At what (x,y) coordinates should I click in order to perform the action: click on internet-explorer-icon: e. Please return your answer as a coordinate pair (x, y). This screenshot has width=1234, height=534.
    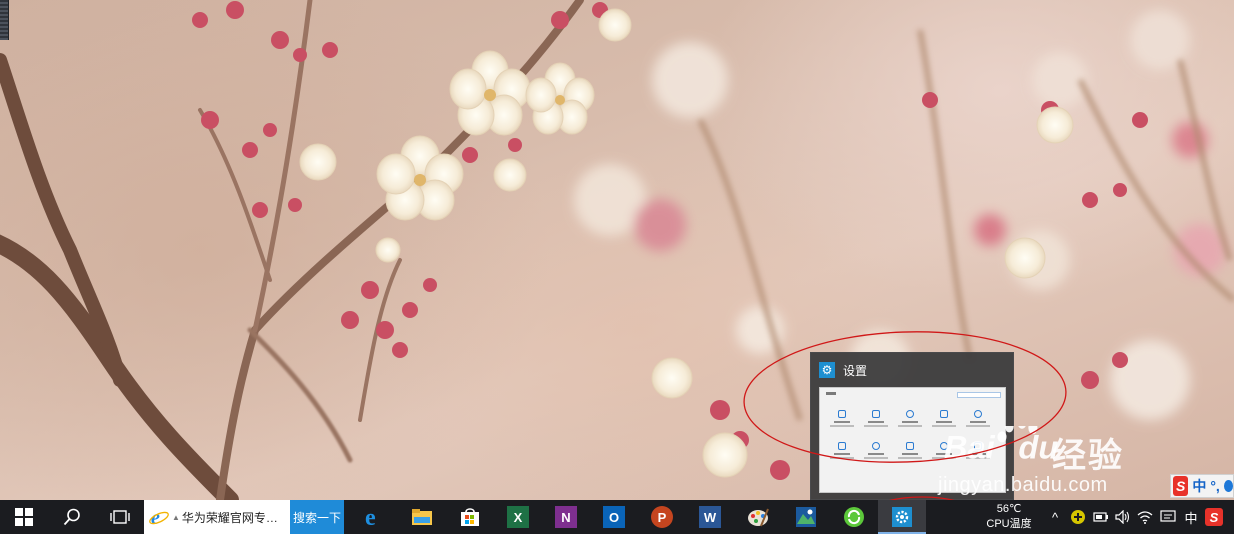
    Looking at the image, I should click on (159, 517).